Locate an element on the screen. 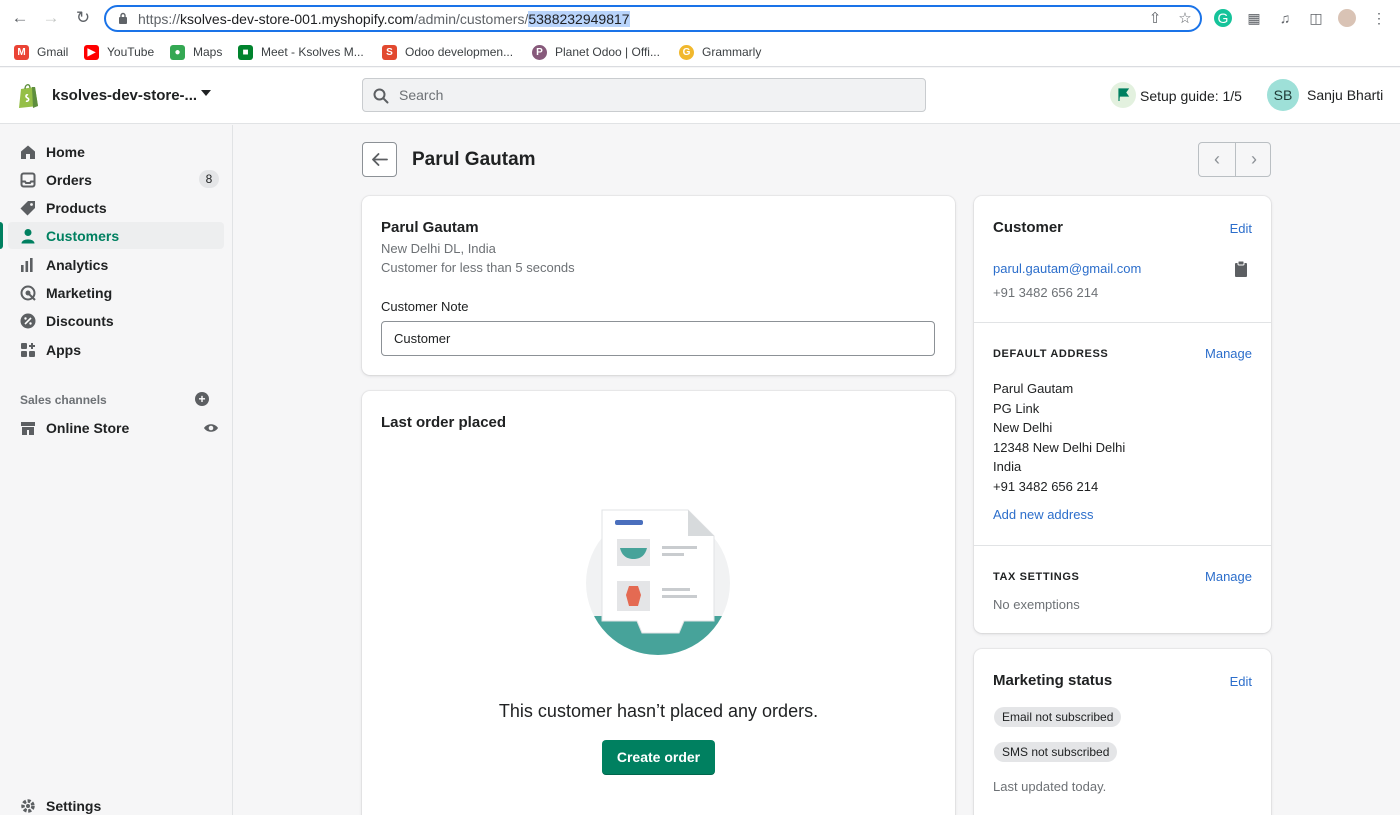 Image resolution: width=1400 pixels, height=815 pixels. tag-icon is located at coordinates (27, 208).